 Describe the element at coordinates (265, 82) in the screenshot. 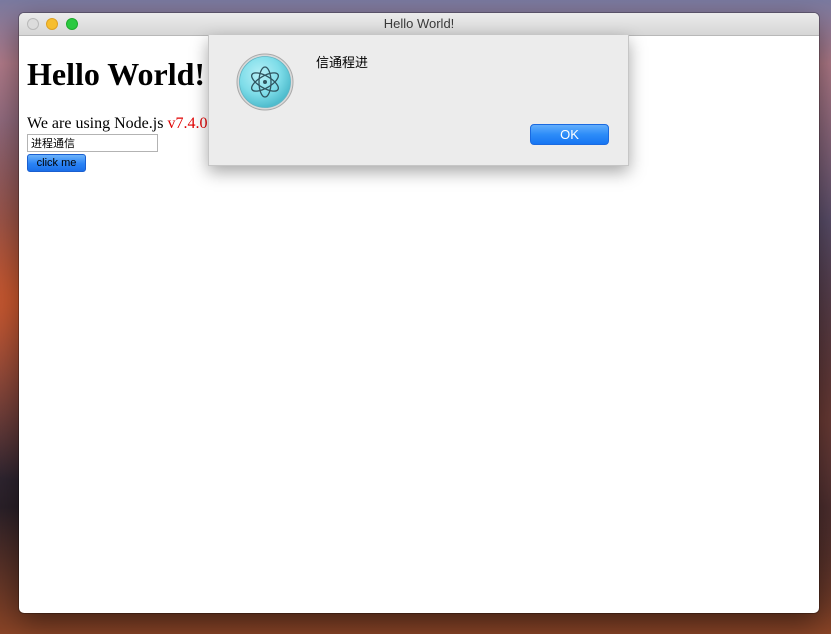

I see `electron-logo-icon` at that location.